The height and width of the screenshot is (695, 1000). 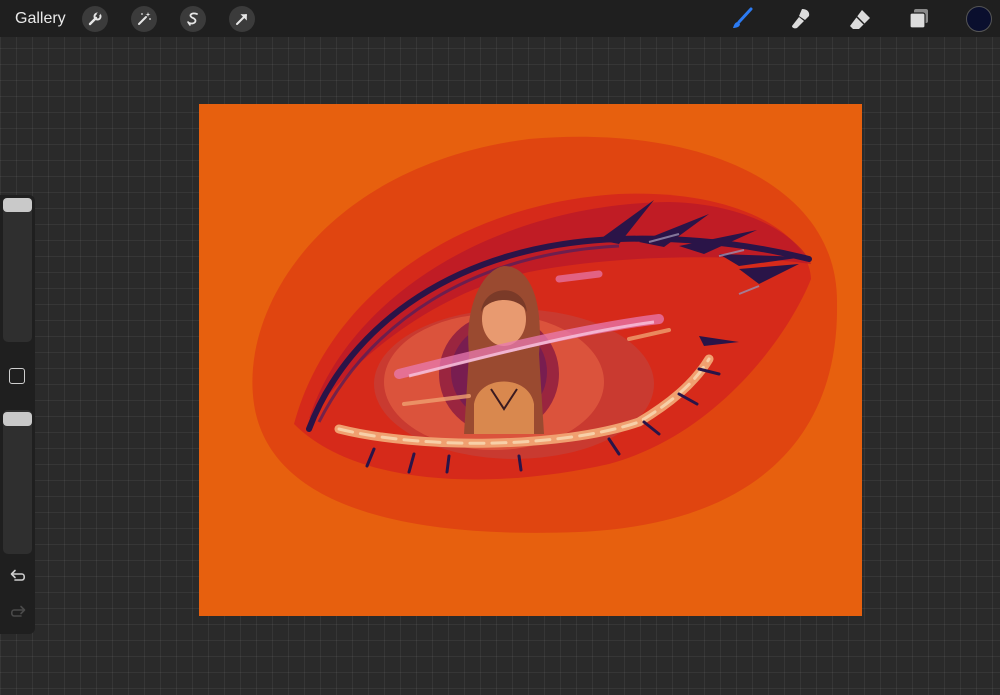 I want to click on magic-wand-icon, so click(x=144, y=18).